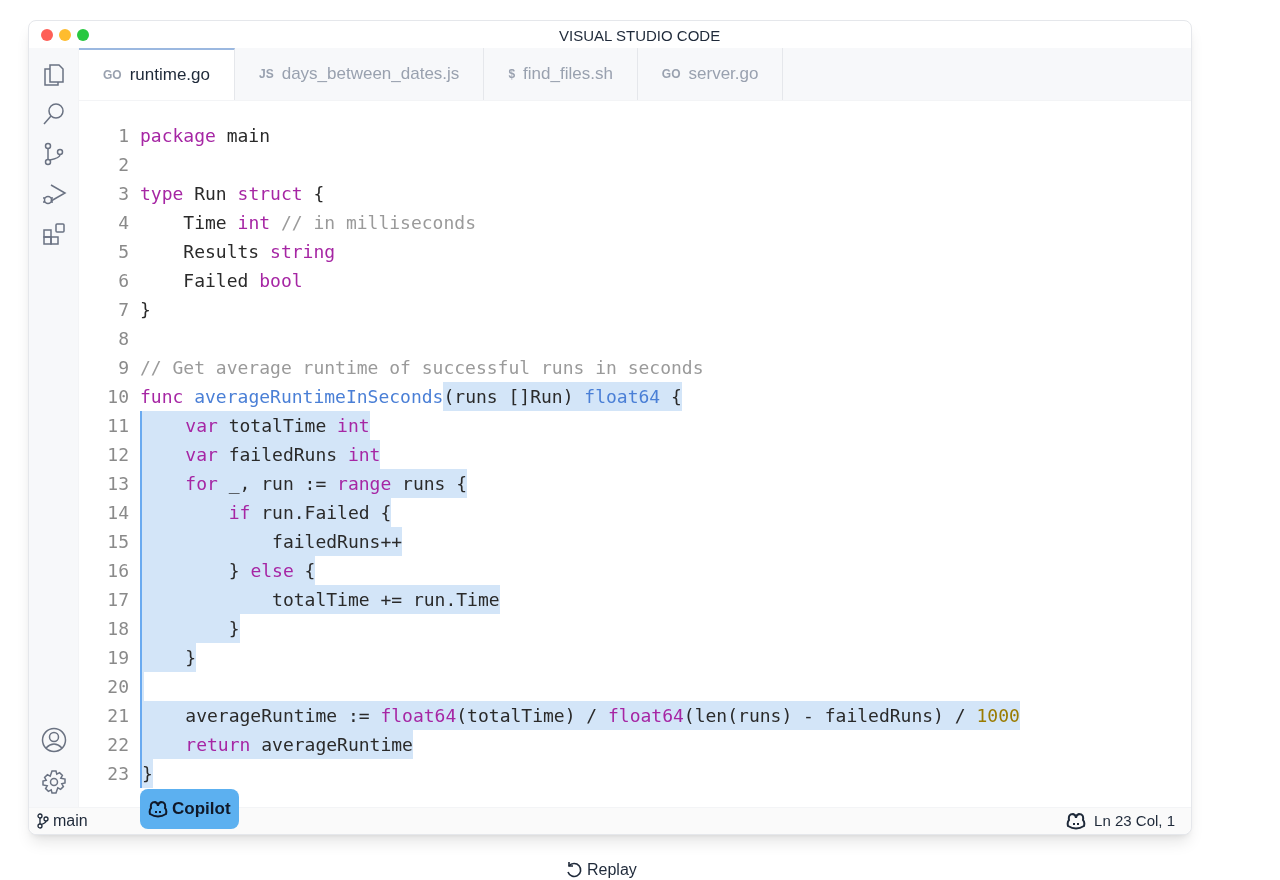  What do you see at coordinates (118, 658) in the screenshot?
I see `line-number: 19` at bounding box center [118, 658].